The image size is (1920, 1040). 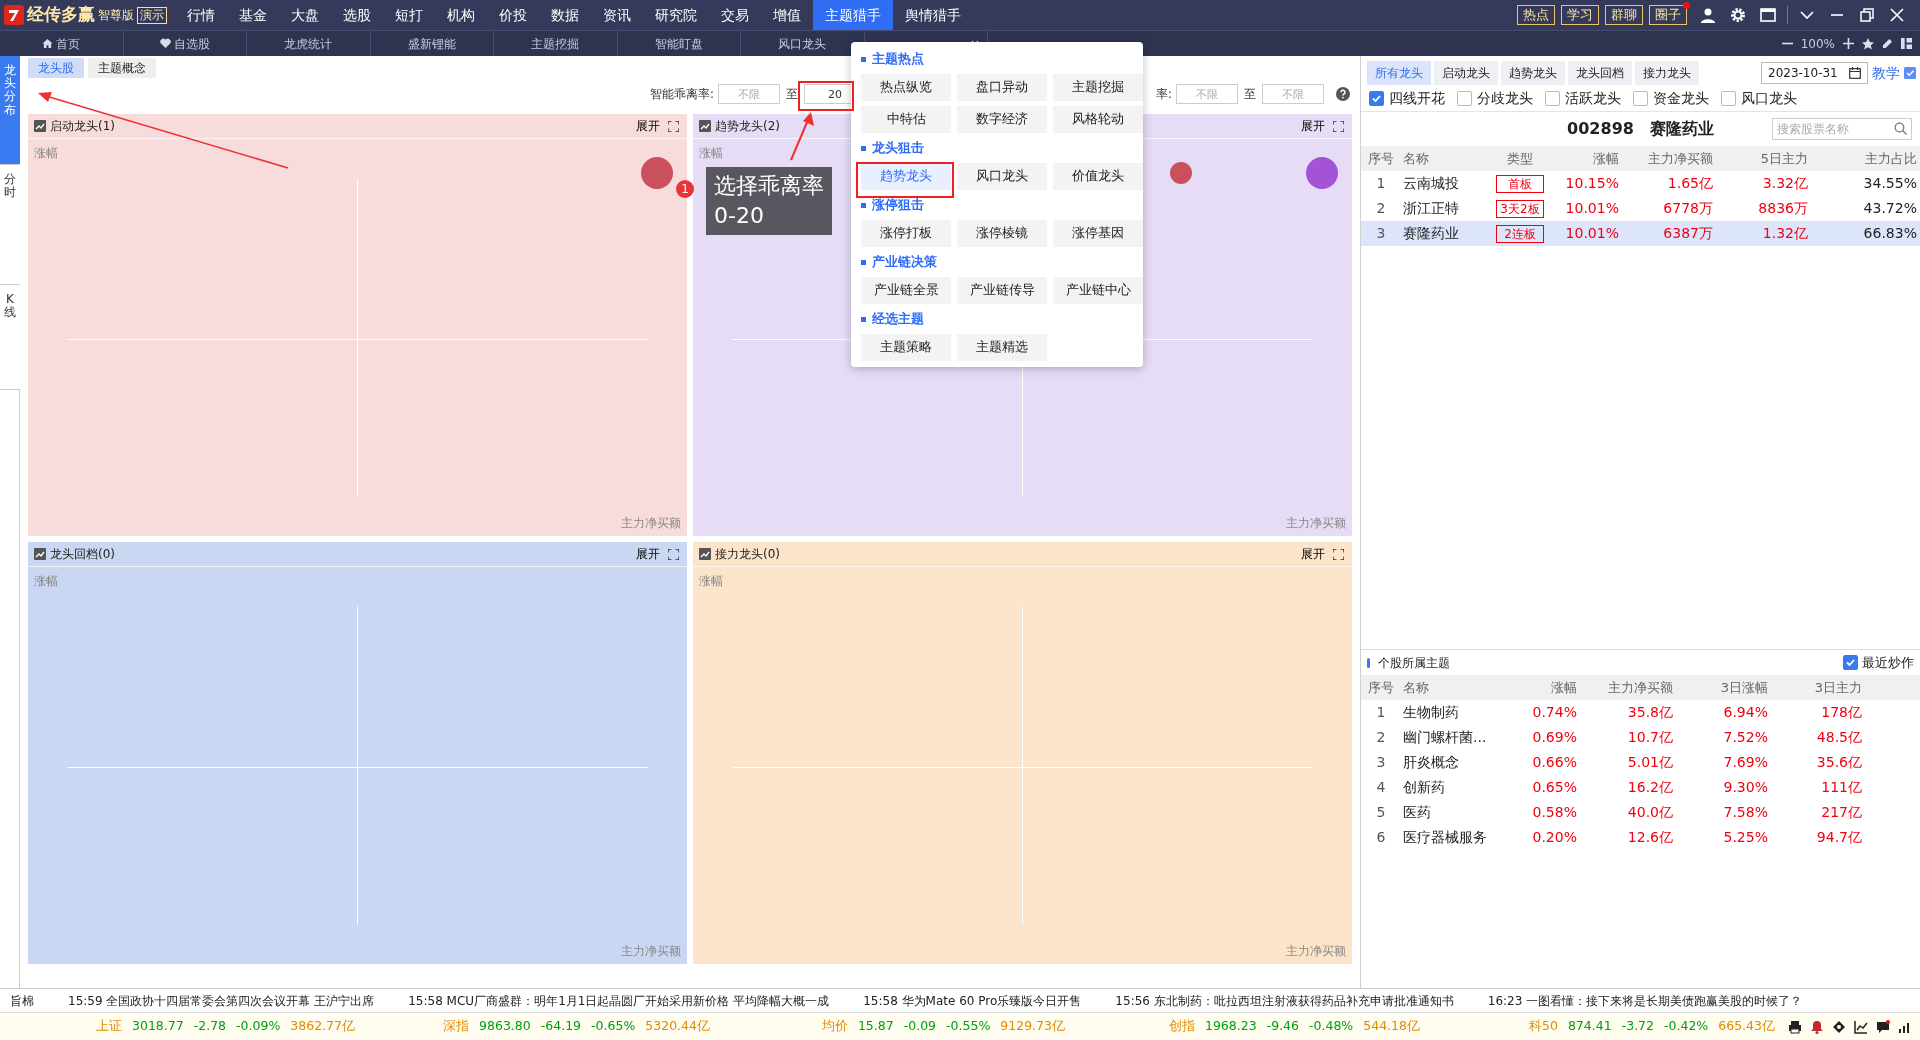 I want to click on table-cell-text: 16.2亿, so click(x=1650, y=787).